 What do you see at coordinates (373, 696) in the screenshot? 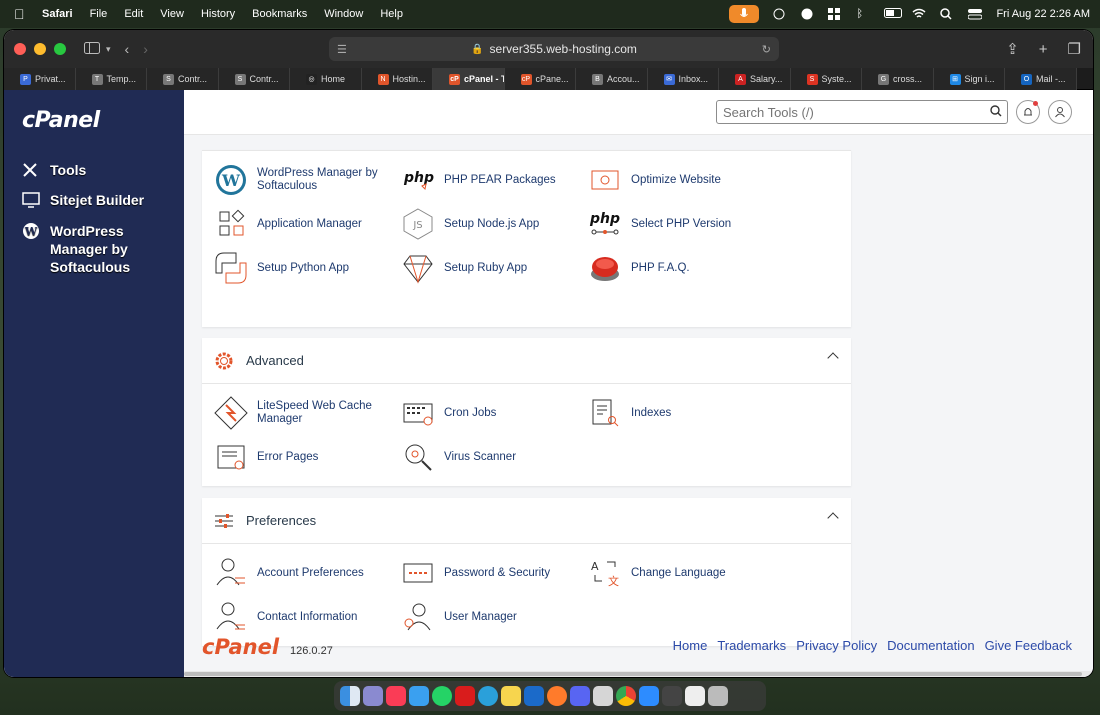
I see `launchpad-icon` at bounding box center [373, 696].